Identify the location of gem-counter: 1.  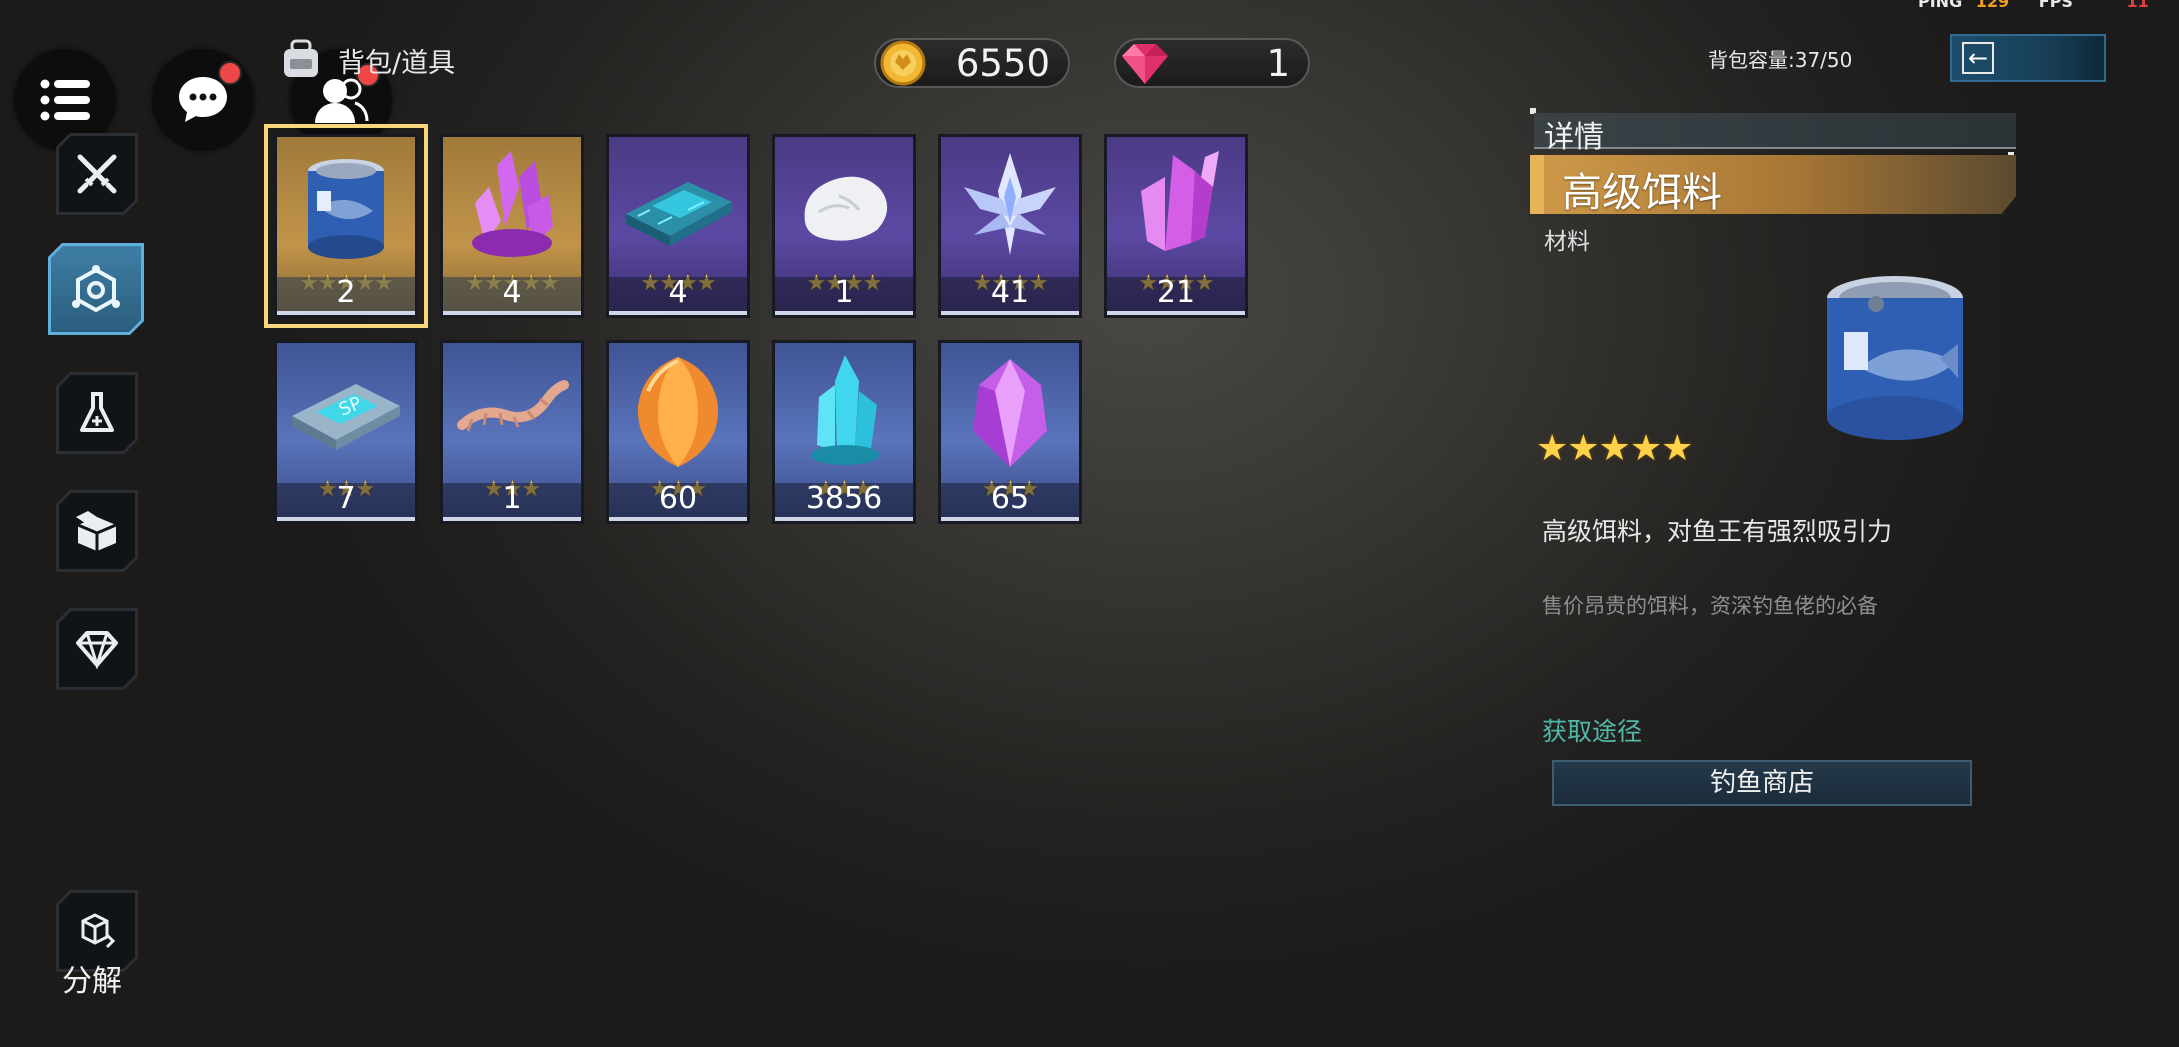
(1212, 63).